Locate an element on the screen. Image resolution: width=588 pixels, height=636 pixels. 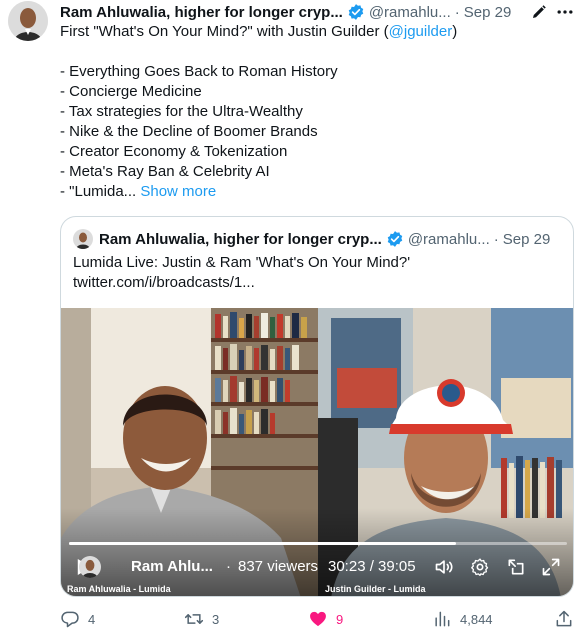
reply-button: 4 is located at coordinates (77, 619).